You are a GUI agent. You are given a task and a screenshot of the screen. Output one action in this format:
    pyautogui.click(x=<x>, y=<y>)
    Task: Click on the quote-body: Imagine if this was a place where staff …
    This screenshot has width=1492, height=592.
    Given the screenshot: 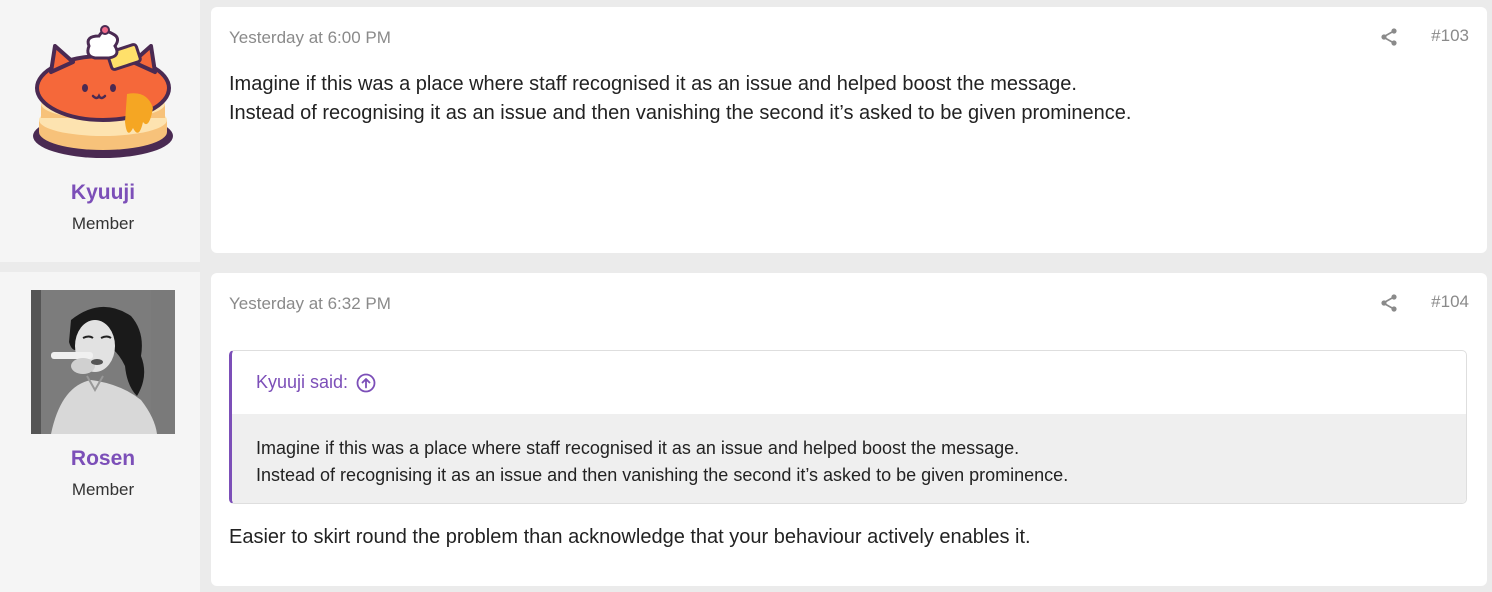 What is the action you would take?
    pyautogui.click(x=849, y=458)
    